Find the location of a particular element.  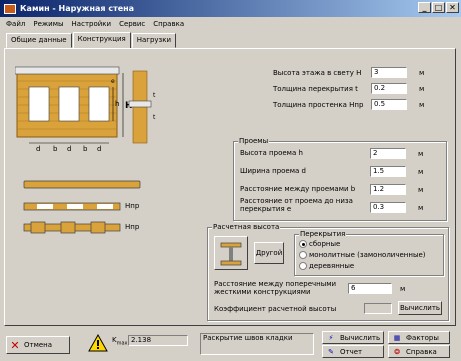

opening-to-slab-unit: м is located at coordinates (421, 208).